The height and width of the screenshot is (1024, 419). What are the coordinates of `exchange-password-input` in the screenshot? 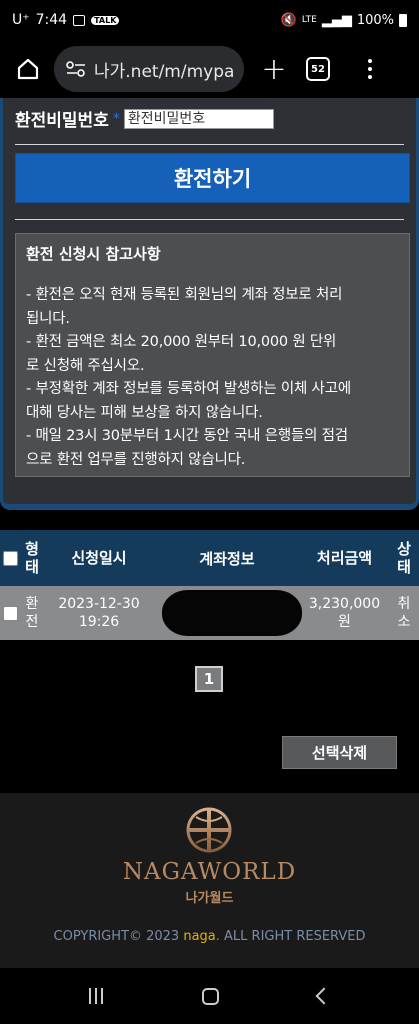 It's located at (198, 118).